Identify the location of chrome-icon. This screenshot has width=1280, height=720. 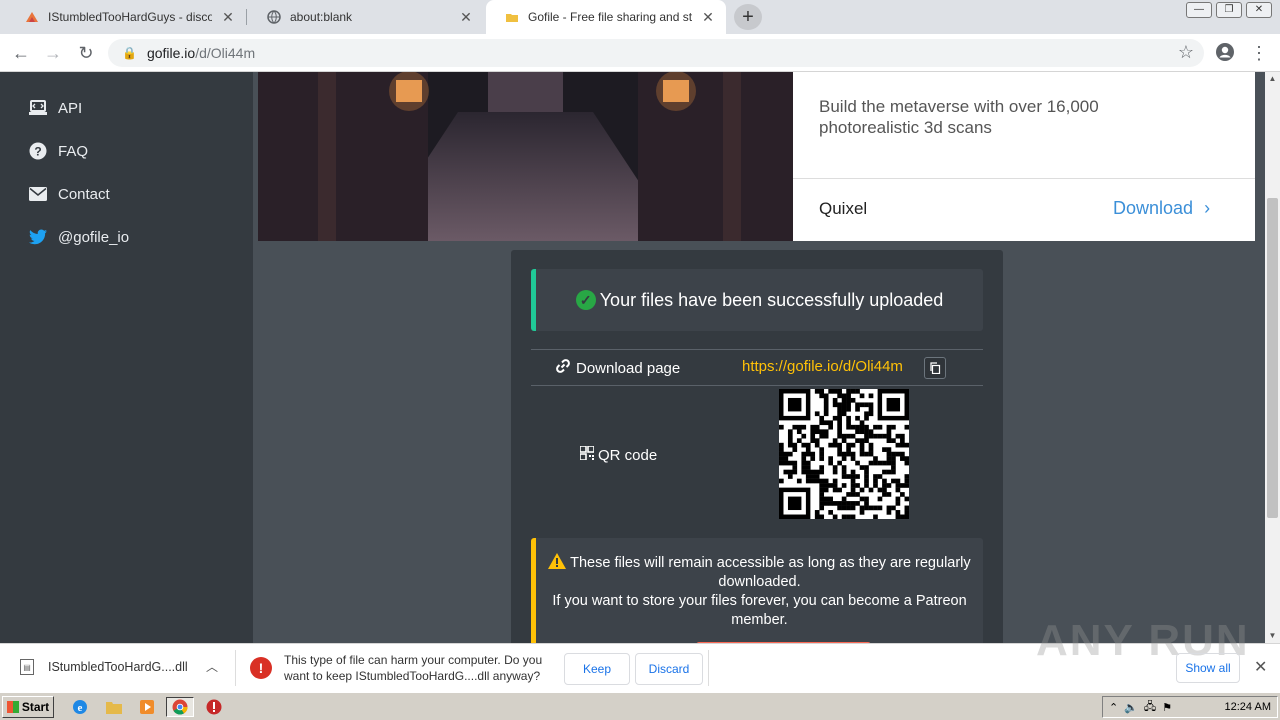
(180, 707).